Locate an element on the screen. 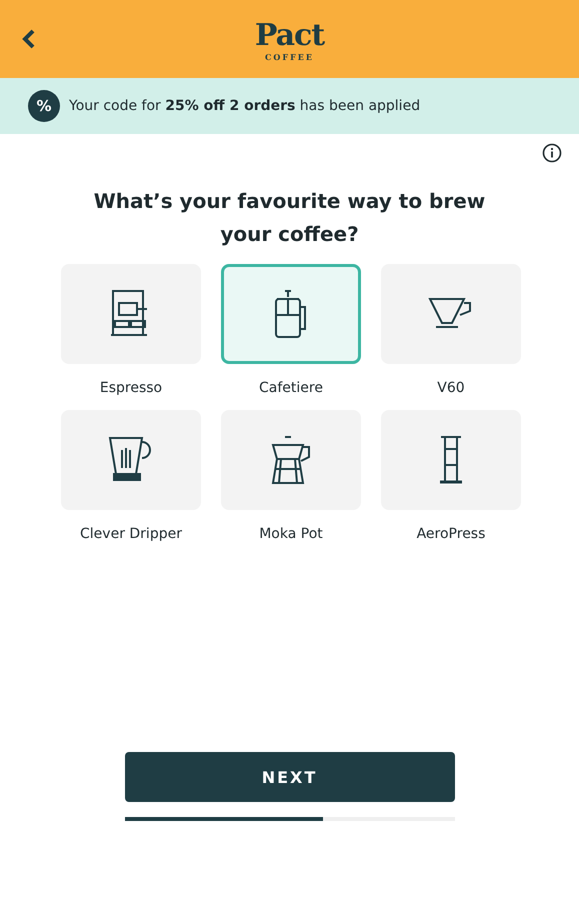  aeropress-icon is located at coordinates (451, 460).